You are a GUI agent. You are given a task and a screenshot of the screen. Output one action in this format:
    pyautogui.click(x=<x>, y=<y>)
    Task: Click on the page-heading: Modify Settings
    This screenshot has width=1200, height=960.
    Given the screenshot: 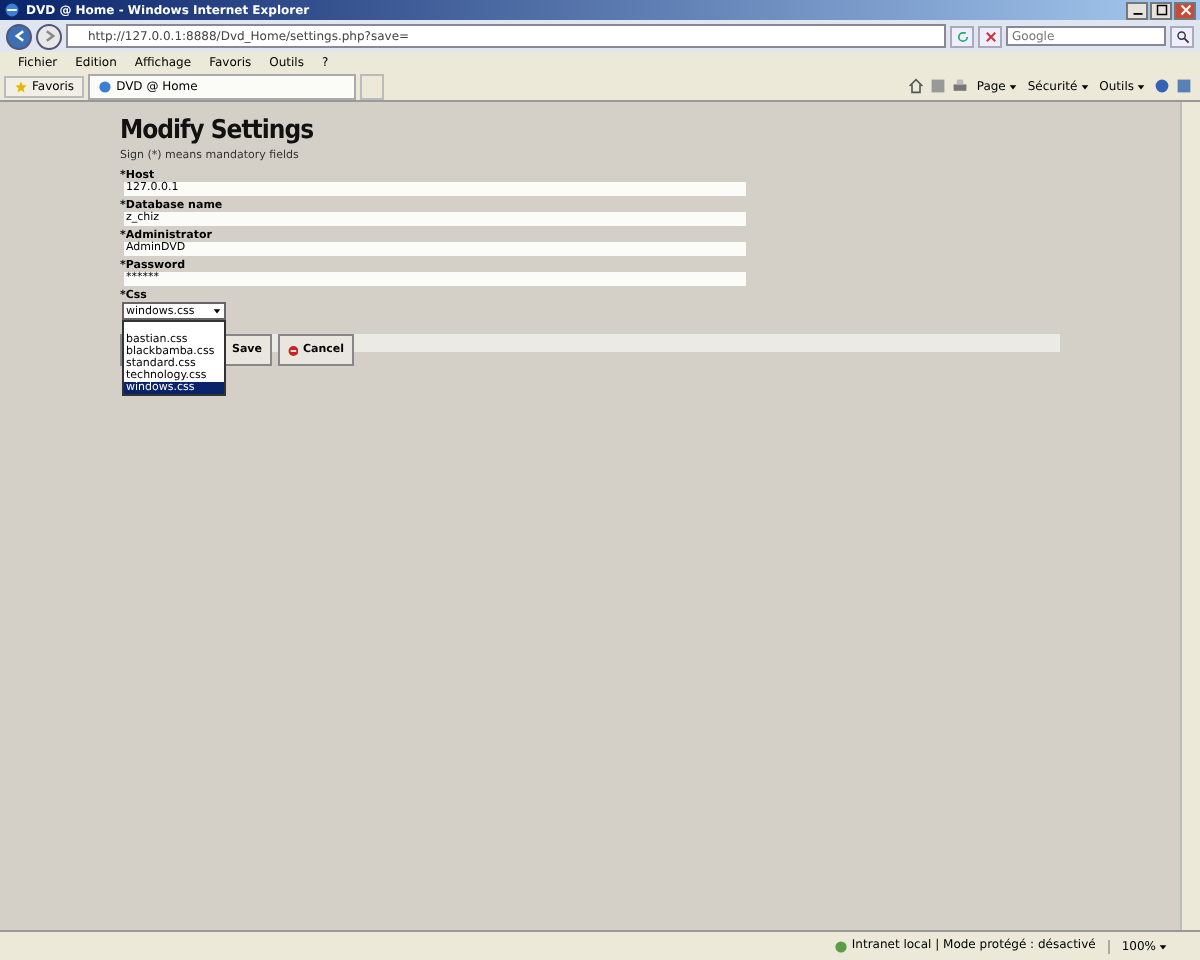 What is the action you would take?
    pyautogui.click(x=217, y=131)
    